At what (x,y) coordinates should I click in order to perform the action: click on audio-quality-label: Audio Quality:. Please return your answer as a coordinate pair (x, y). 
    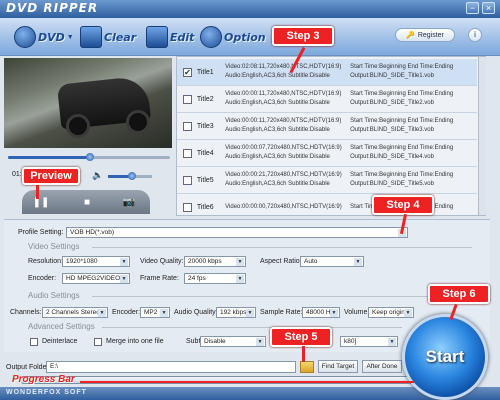
    Looking at the image, I should click on (196, 312).